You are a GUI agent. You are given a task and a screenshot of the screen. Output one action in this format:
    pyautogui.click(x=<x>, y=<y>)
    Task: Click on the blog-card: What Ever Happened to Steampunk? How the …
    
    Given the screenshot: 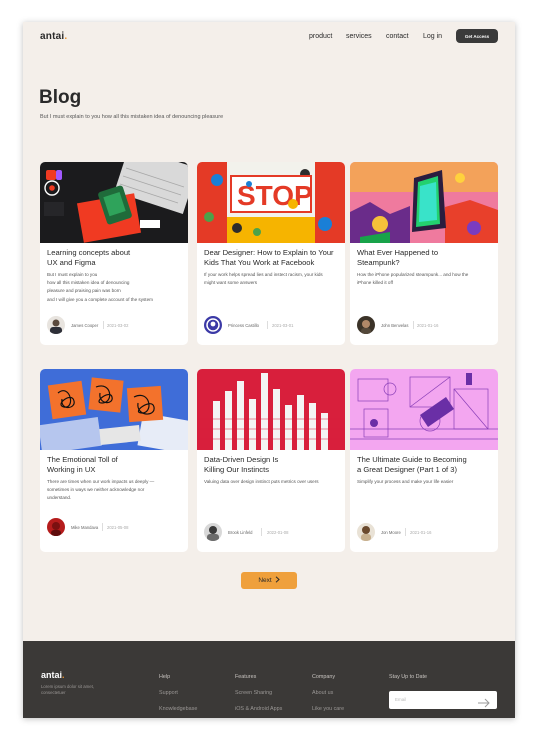 What is the action you would take?
    pyautogui.click(x=424, y=253)
    